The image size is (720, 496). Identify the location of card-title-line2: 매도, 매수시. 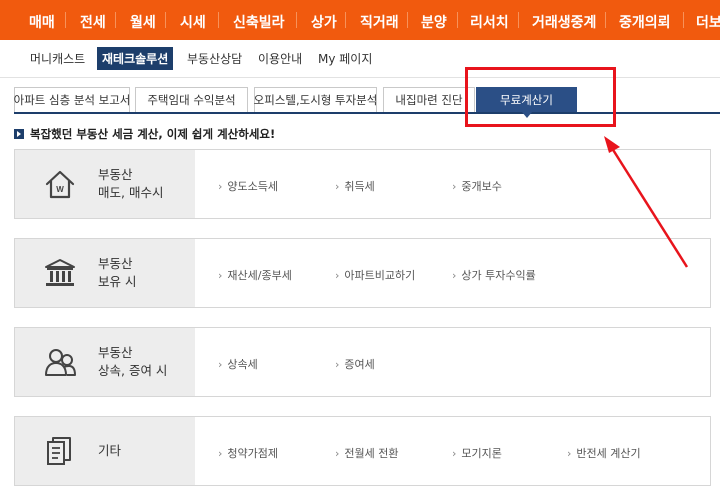
(131, 192).